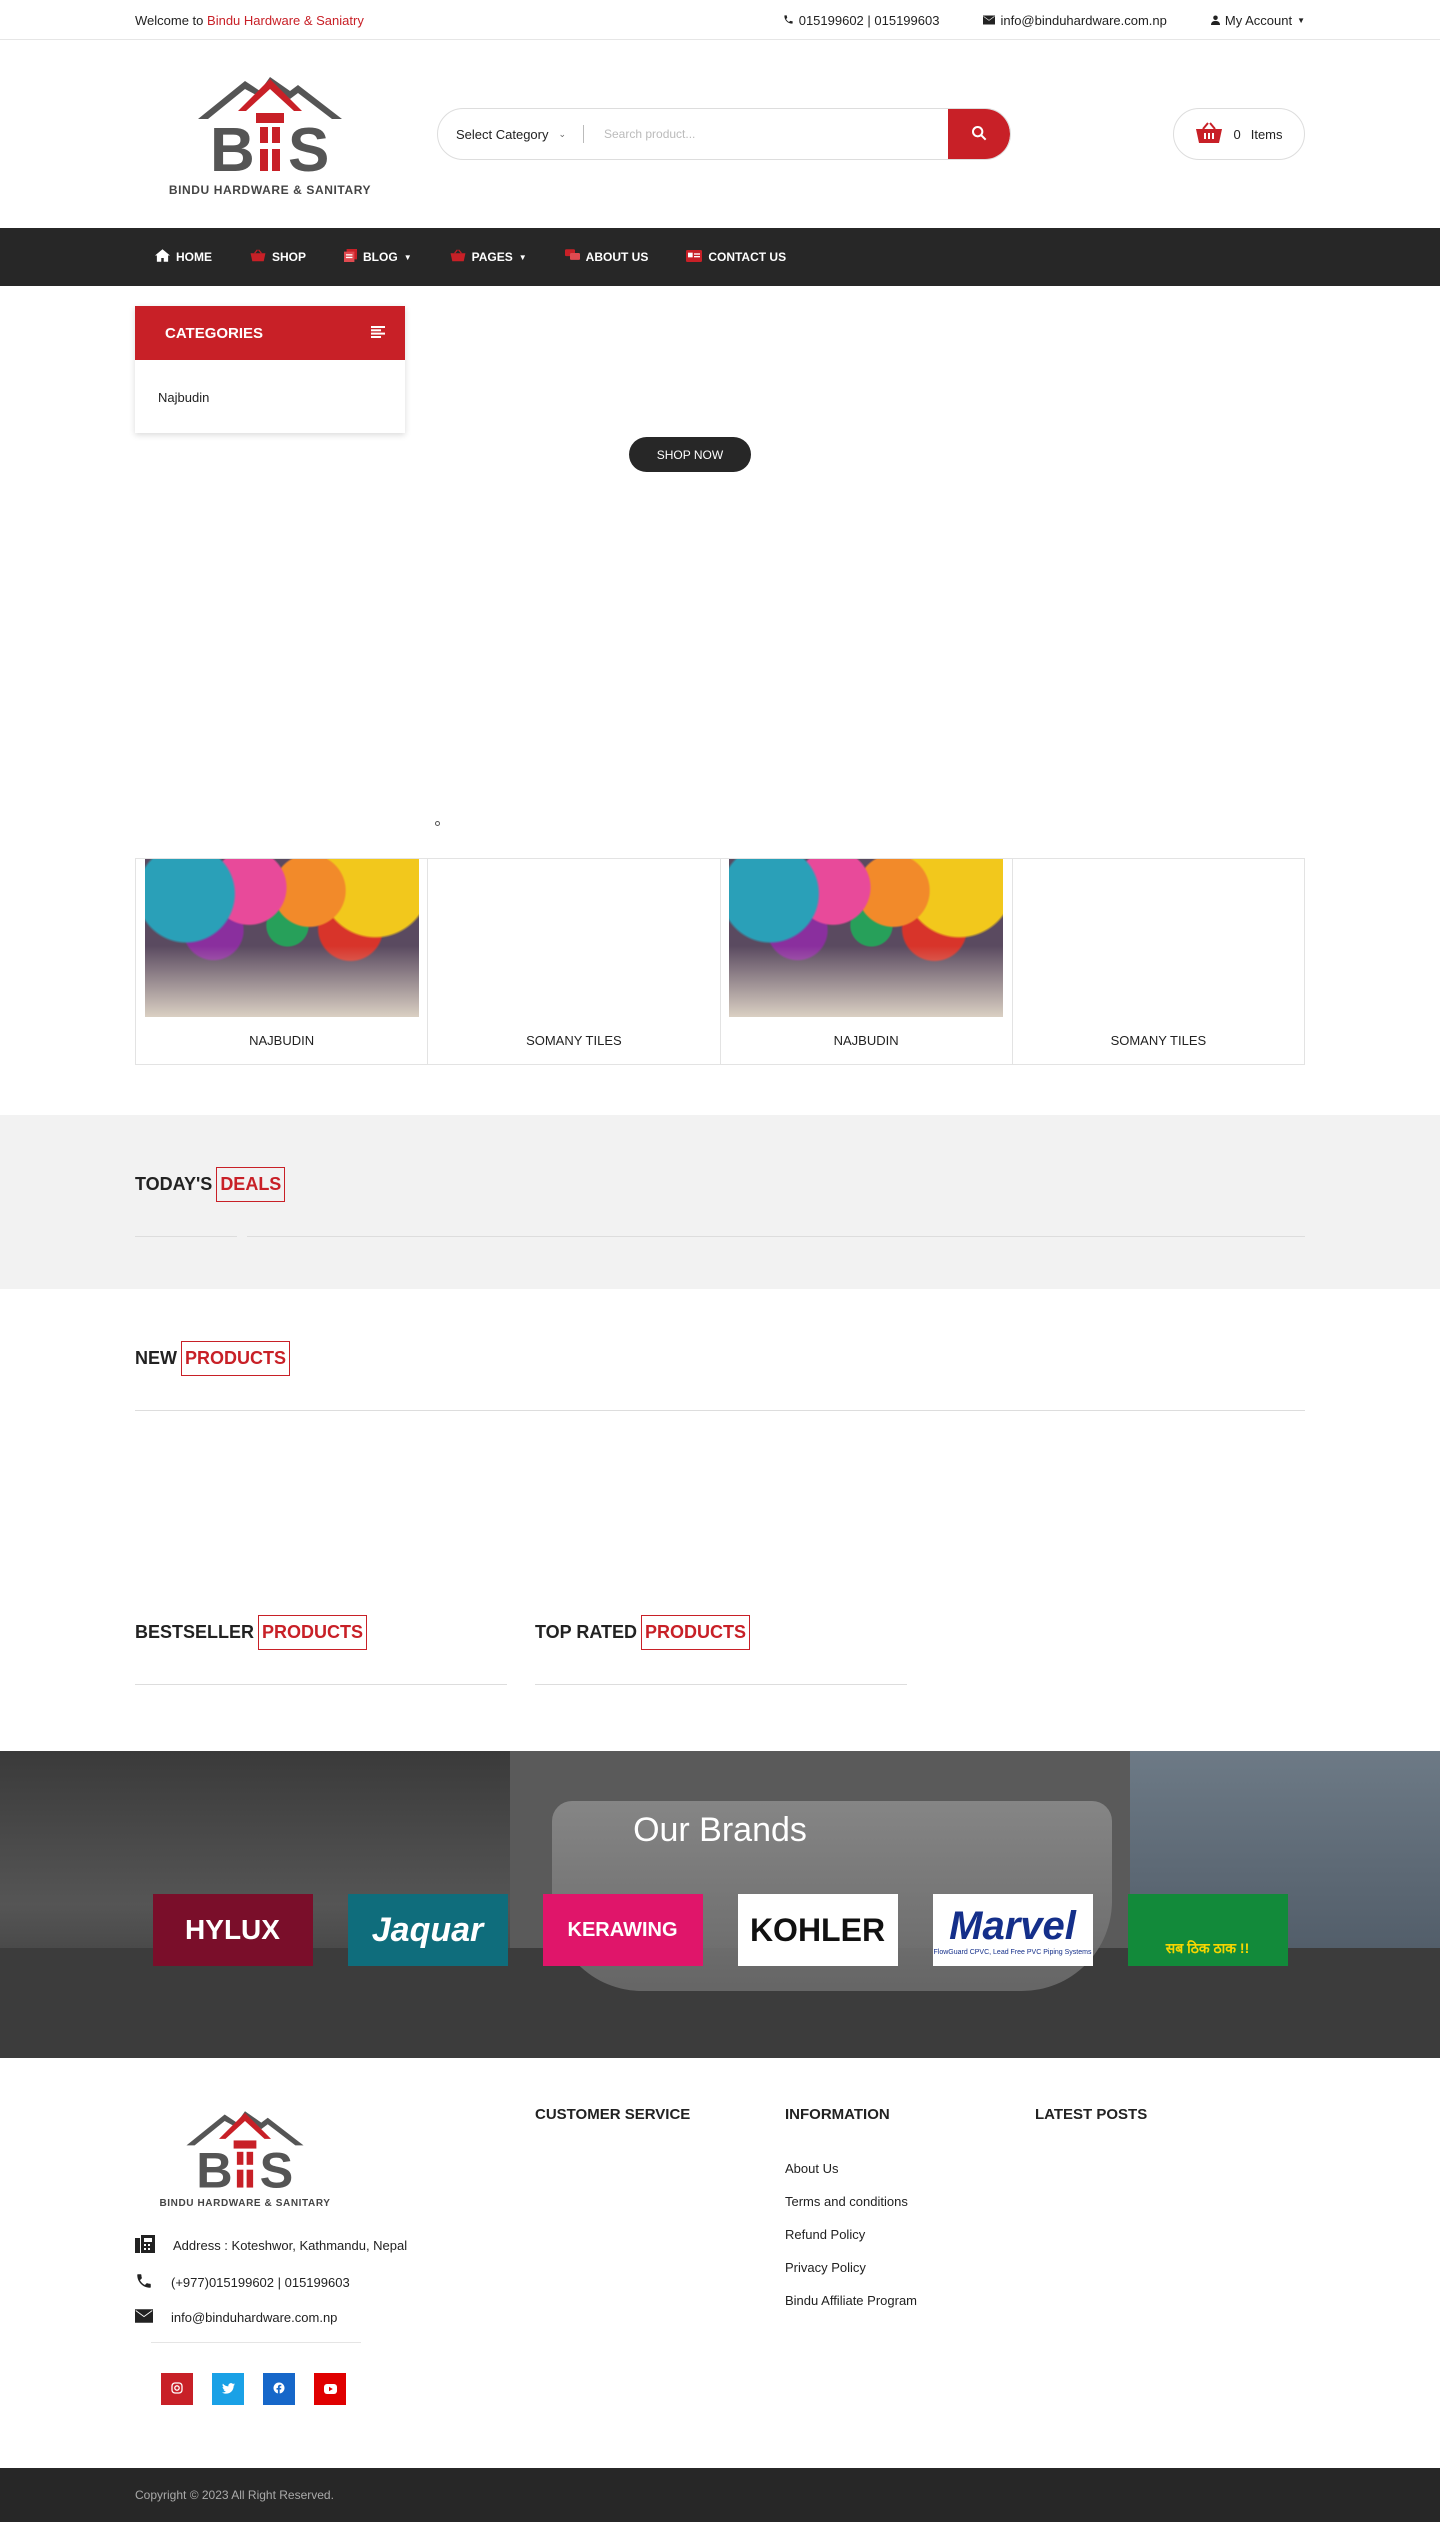 The height and width of the screenshot is (2548, 1440). I want to click on facebook-icon, so click(279, 2389).